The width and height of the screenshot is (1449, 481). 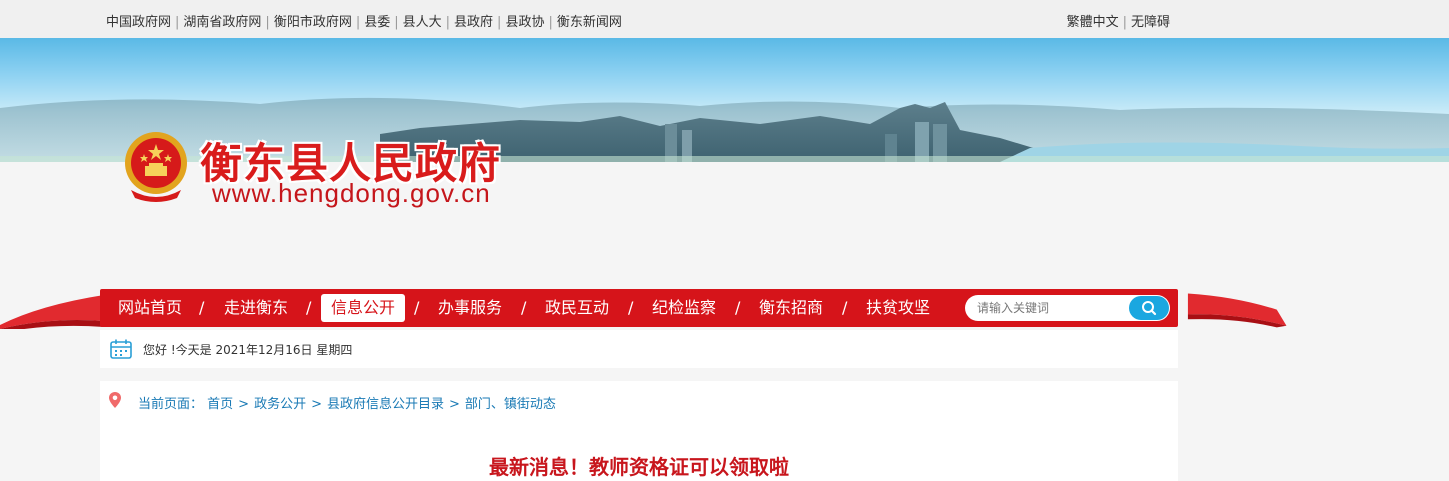 I want to click on breadcrumb: 当前页面： 首页 > 政务公开 > 县政府信息公开目录 > 部门、镇街动态, so click(x=347, y=402).